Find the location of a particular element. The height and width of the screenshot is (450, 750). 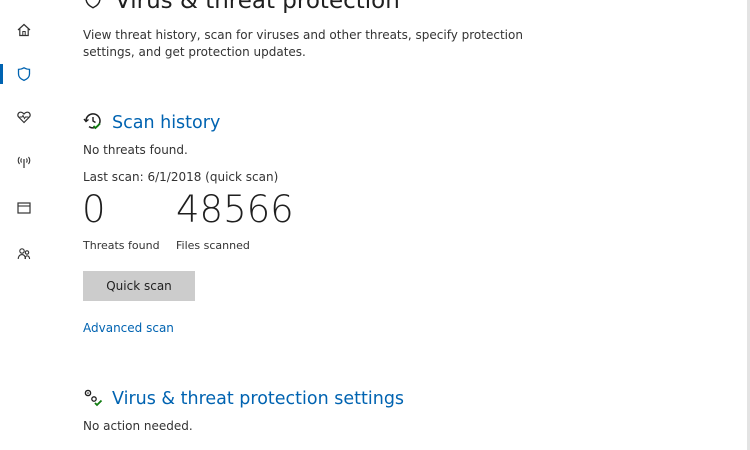

last-scan-text: Last scan: 6/1/2018 (quick scan) is located at coordinates (181, 177).